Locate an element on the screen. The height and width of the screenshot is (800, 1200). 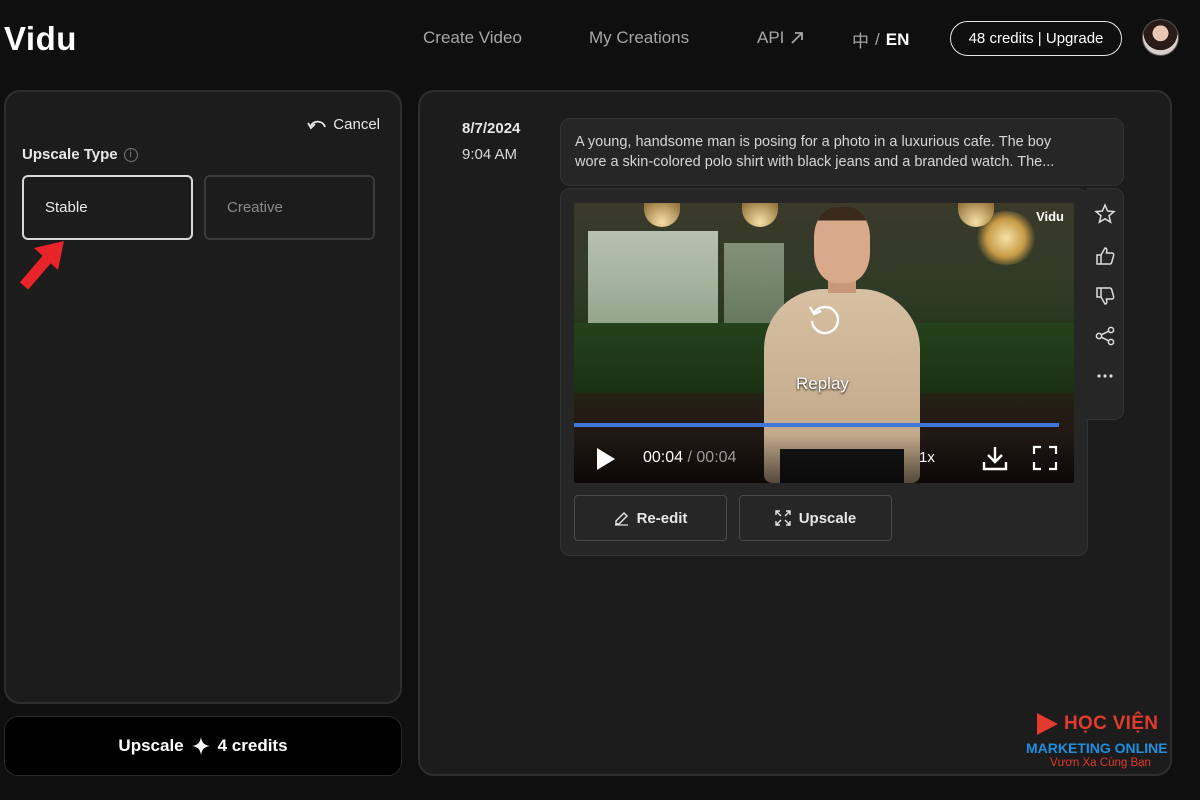
upscale-type-heading: Upscale Type i is located at coordinates (80, 154).